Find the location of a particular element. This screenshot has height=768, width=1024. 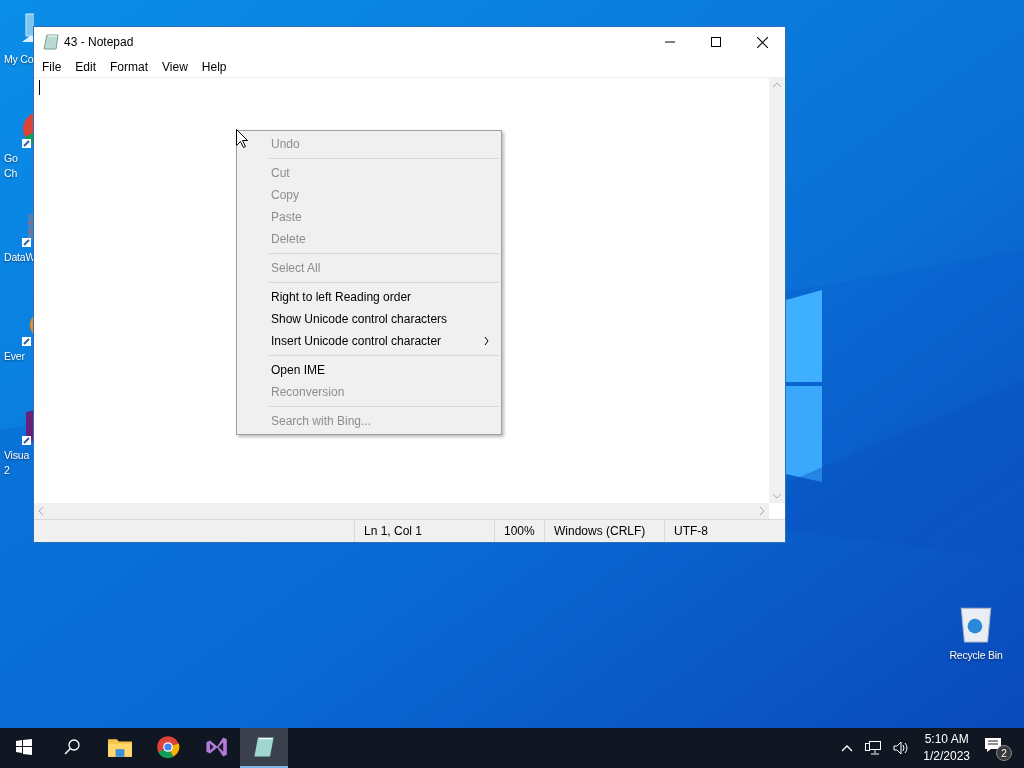

maximize-icon is located at coordinates (716, 42).